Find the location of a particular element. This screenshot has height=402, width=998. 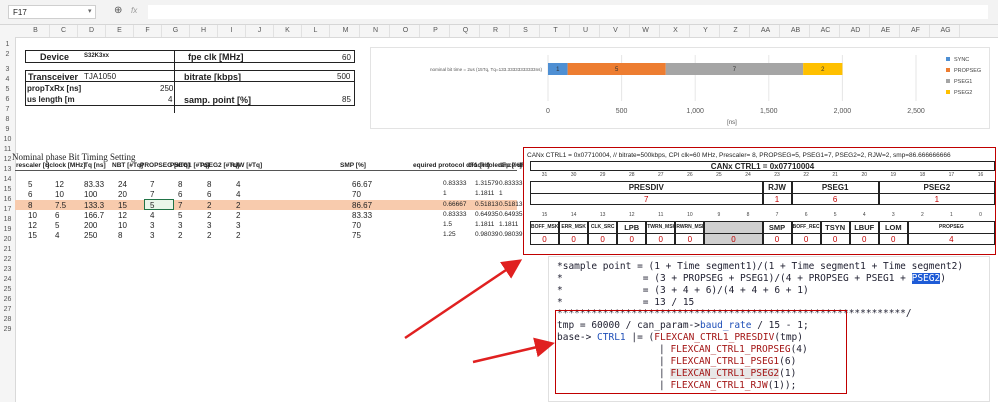

annotation-arrows is located at coordinates (479, 311).